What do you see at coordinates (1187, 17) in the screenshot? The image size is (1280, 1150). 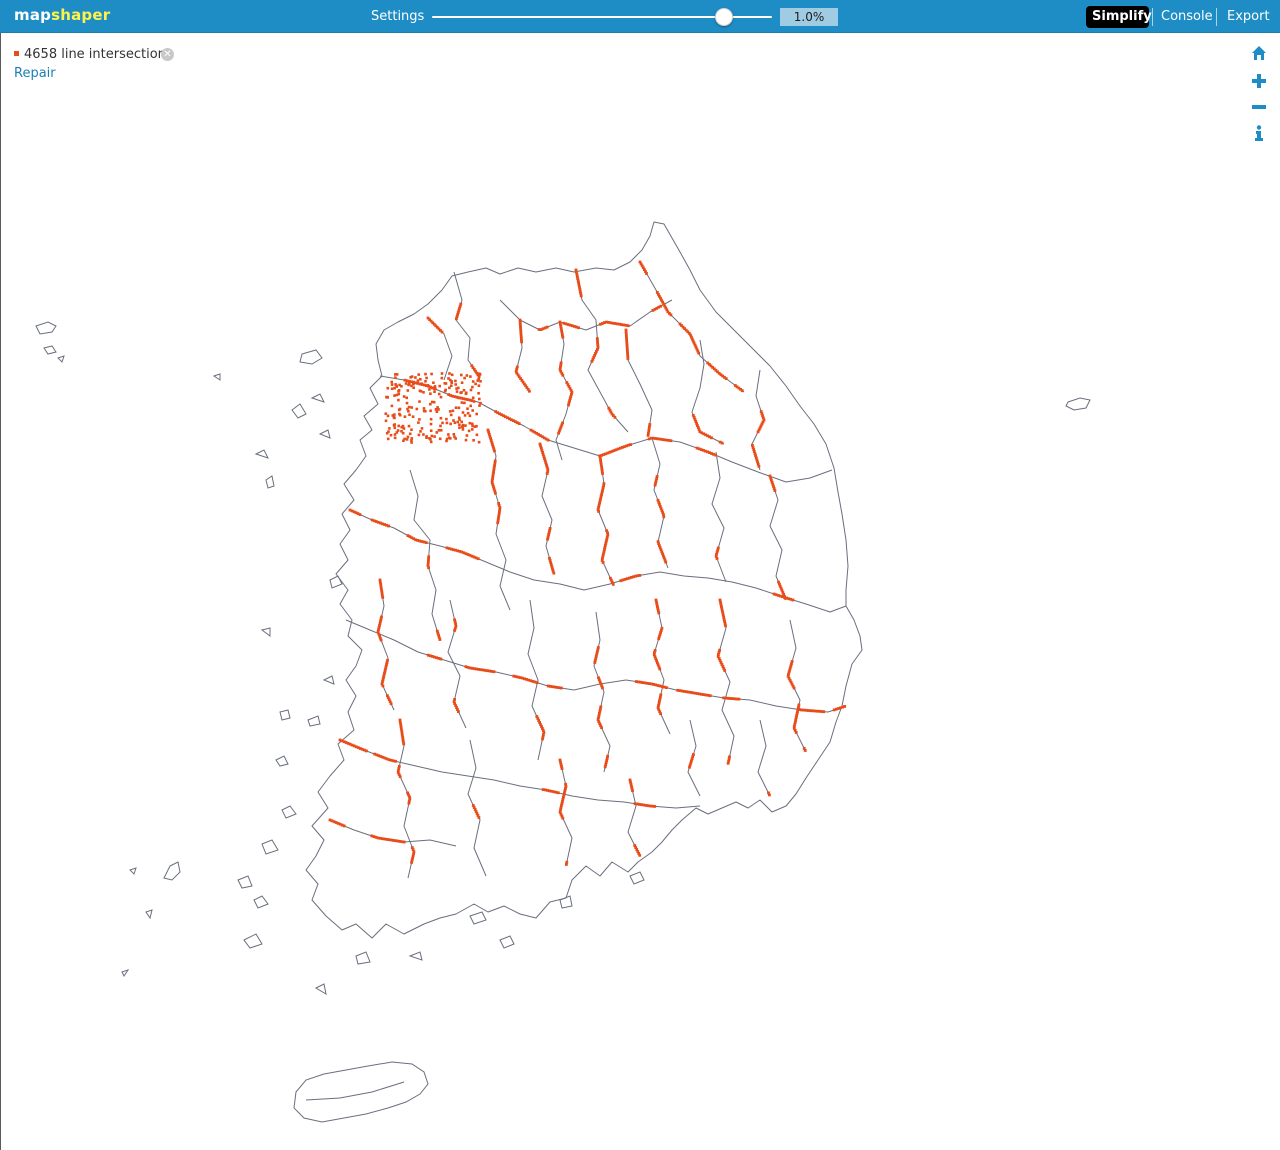 I see `console-button: Console` at bounding box center [1187, 17].